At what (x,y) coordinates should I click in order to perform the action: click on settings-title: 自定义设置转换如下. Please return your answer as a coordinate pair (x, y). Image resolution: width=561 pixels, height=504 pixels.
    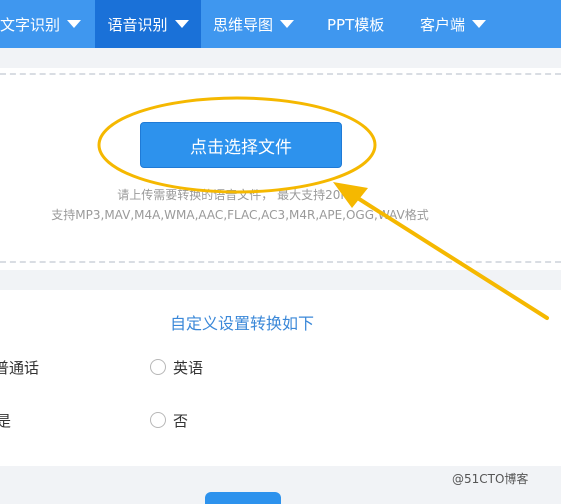
    Looking at the image, I should click on (241, 323).